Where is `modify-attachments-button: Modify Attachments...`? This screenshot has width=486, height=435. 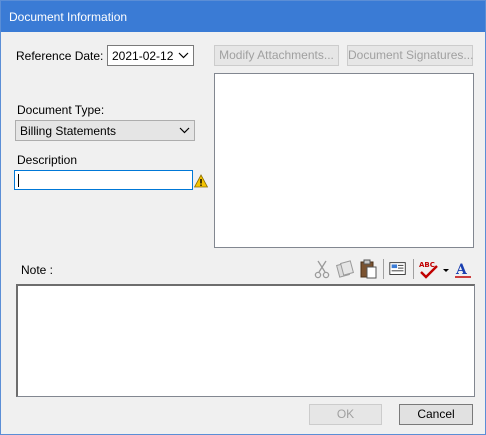
modify-attachments-button: Modify Attachments... is located at coordinates (276, 55).